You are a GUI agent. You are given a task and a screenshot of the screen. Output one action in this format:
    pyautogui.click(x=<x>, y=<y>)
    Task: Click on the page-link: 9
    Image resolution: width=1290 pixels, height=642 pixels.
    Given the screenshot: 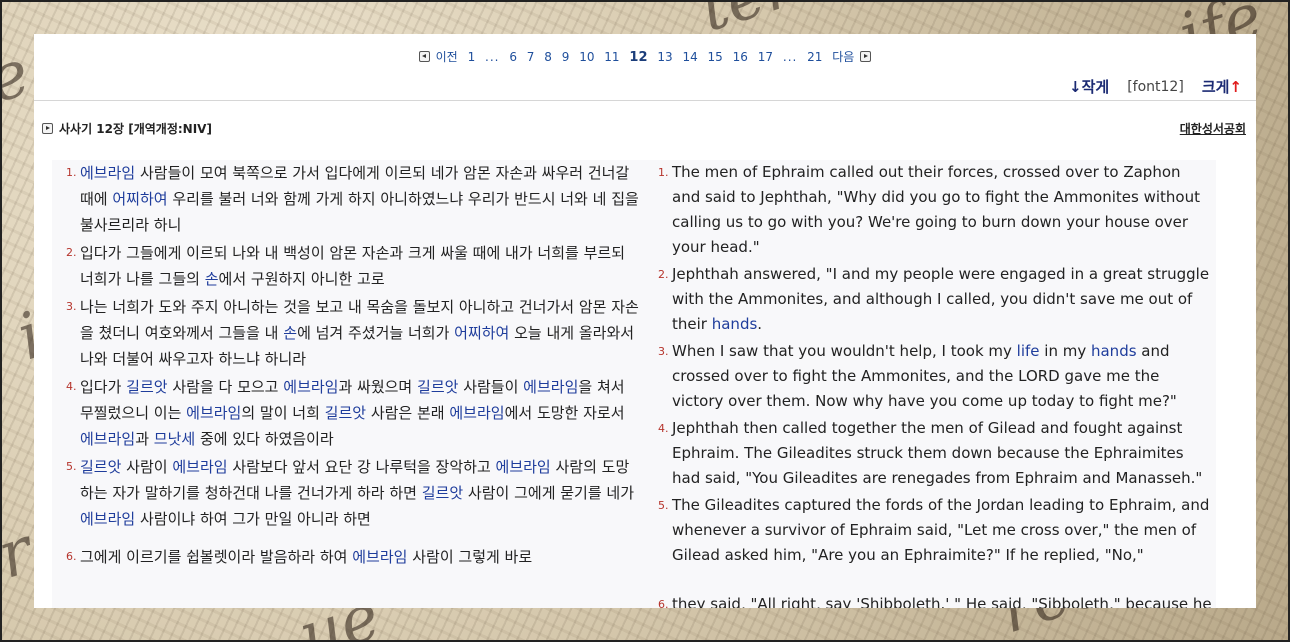 What is the action you would take?
    pyautogui.click(x=566, y=57)
    